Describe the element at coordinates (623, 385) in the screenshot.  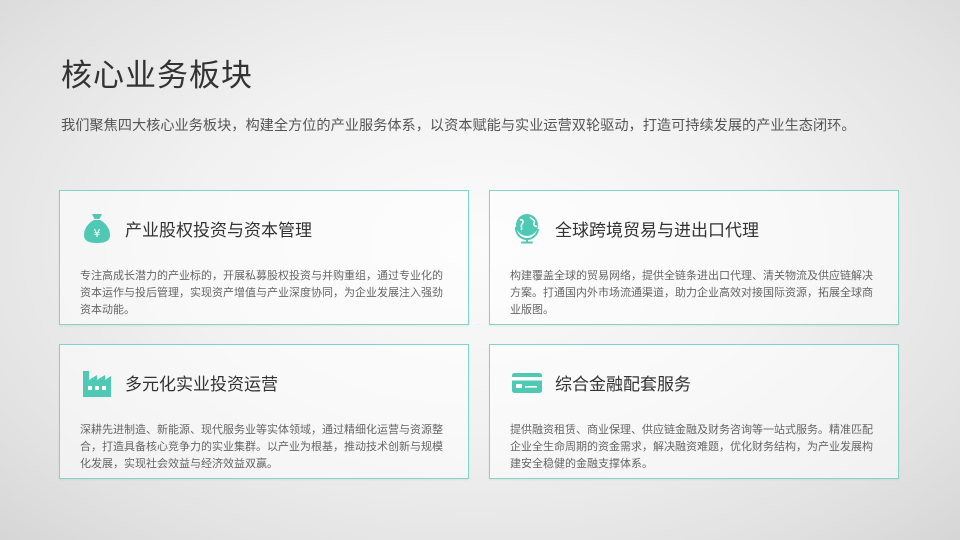
I see `card-title: 综合金融配套服务` at that location.